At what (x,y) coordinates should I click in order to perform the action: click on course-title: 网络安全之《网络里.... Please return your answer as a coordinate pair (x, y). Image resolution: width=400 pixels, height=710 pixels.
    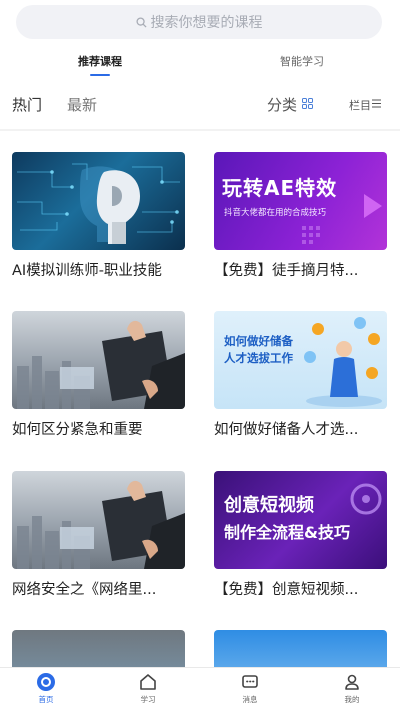
    Looking at the image, I should click on (84, 590).